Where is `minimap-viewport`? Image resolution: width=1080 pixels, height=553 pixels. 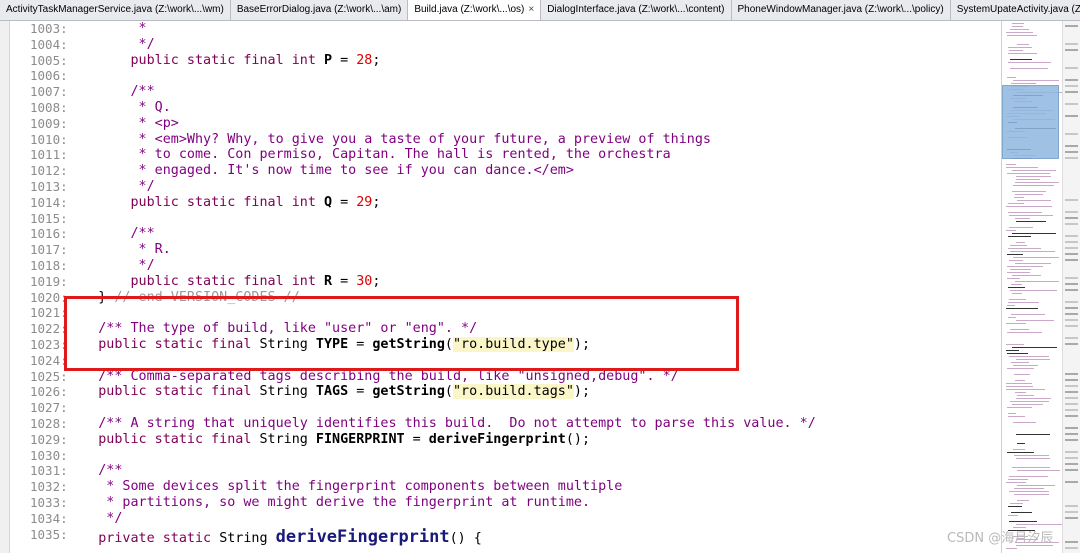 minimap-viewport is located at coordinates (1030, 122).